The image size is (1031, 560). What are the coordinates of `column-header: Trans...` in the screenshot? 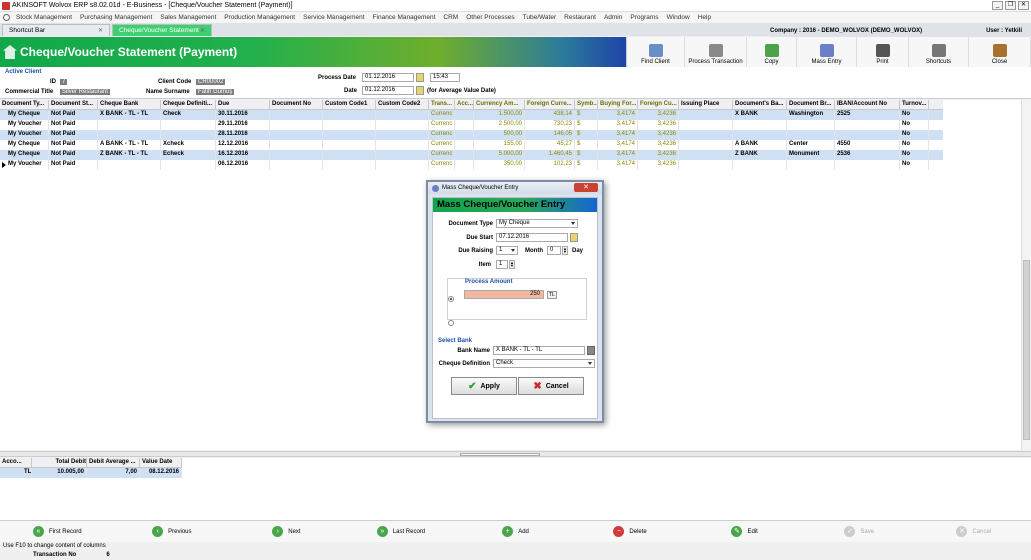 It's located at (442, 104).